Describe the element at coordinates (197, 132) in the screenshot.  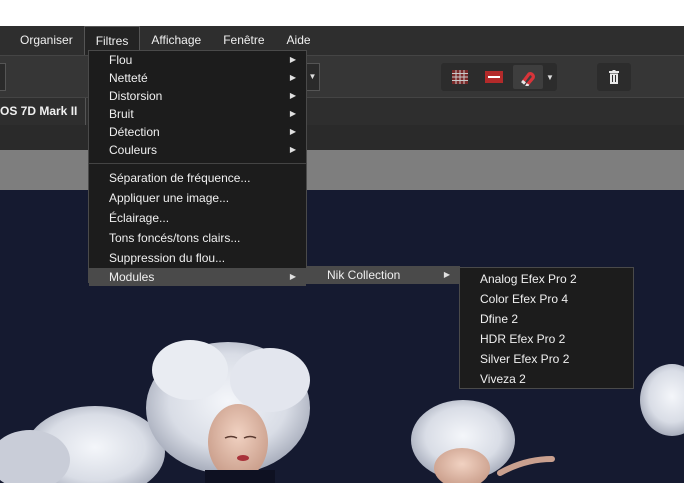
I see `menu-item-detection: Détection ▶` at that location.